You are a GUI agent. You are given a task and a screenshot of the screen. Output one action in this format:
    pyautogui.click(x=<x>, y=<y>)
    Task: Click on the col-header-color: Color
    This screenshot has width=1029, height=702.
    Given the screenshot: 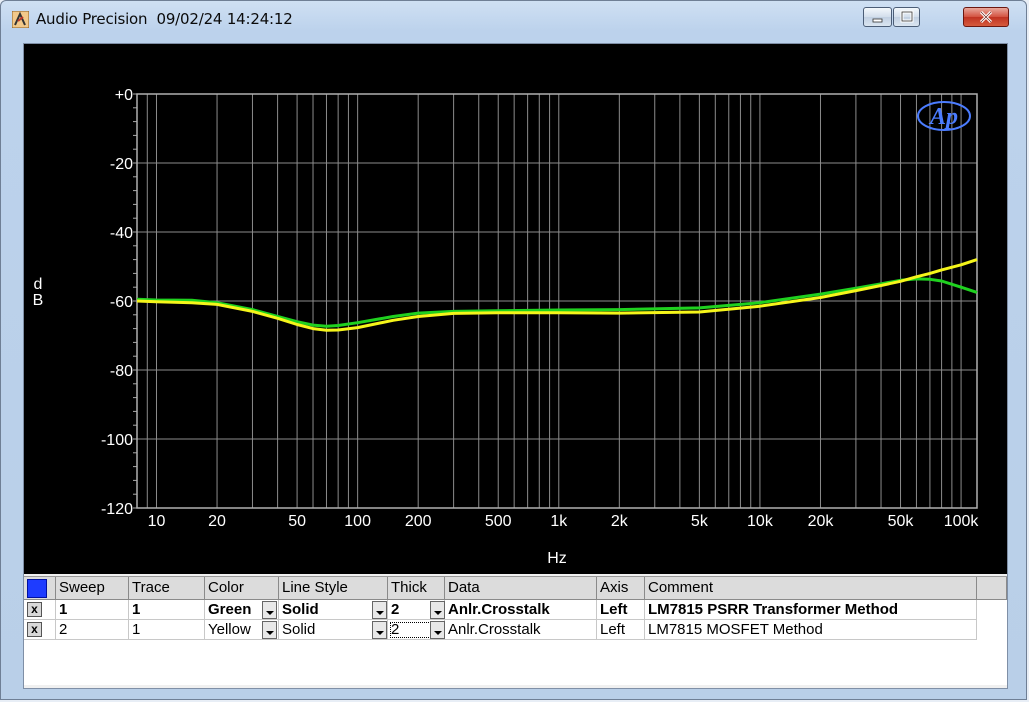 What is the action you would take?
    pyautogui.click(x=242, y=588)
    